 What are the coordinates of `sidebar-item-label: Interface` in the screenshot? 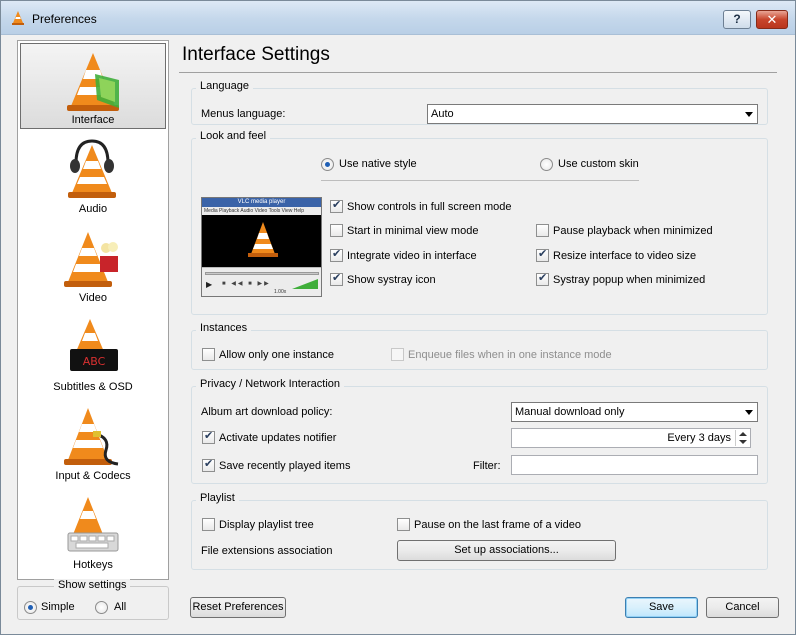 It's located at (93, 120).